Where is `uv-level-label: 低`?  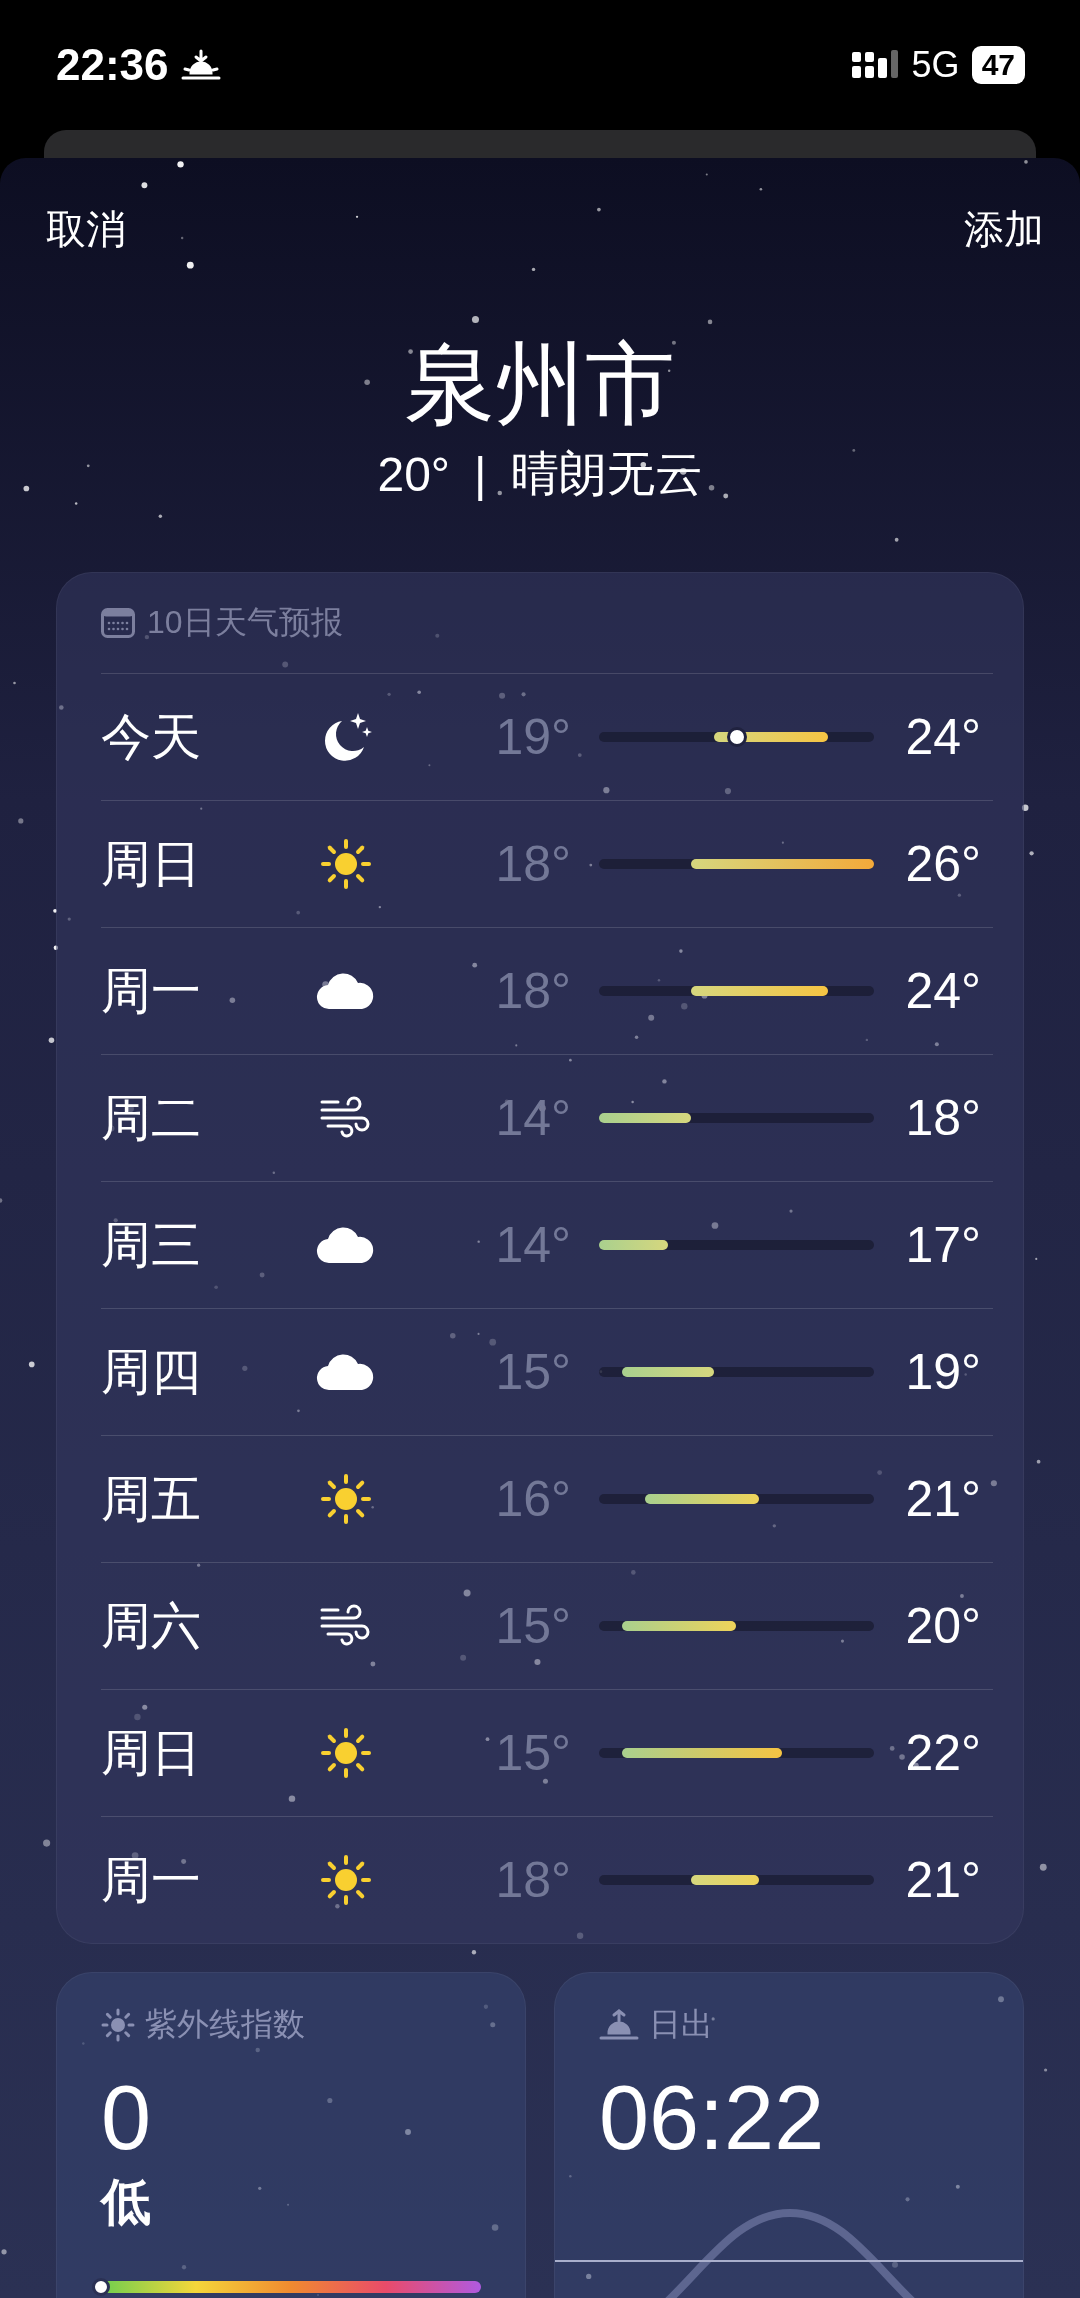 uv-level-label: 低 is located at coordinates (126, 2202).